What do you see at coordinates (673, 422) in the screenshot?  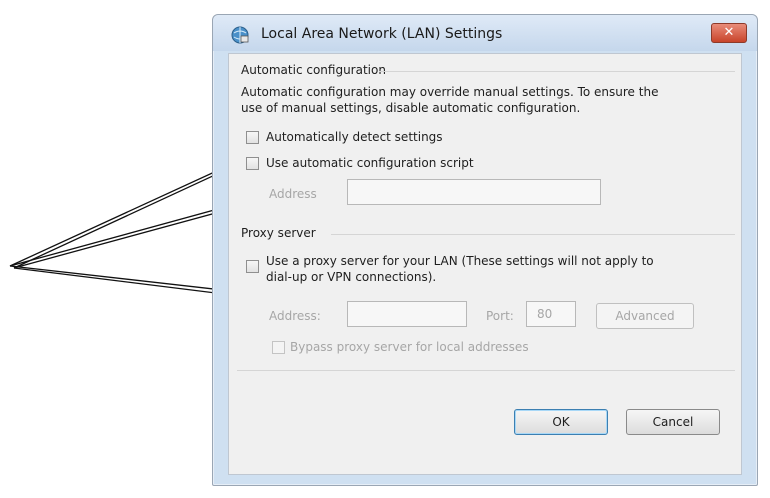 I see `cancel-button: Cancel` at bounding box center [673, 422].